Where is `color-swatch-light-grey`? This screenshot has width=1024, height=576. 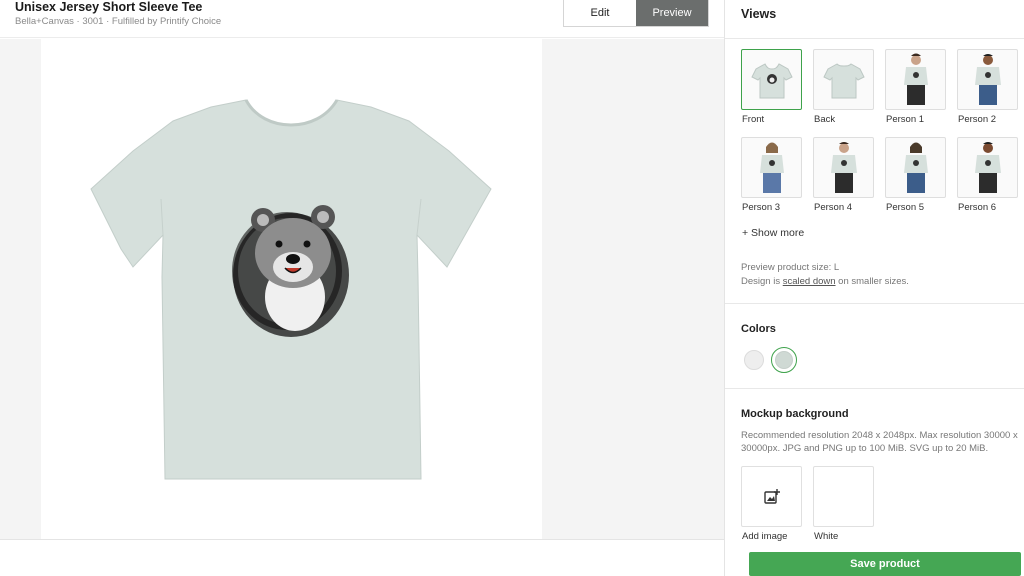 color-swatch-light-grey is located at coordinates (754, 360).